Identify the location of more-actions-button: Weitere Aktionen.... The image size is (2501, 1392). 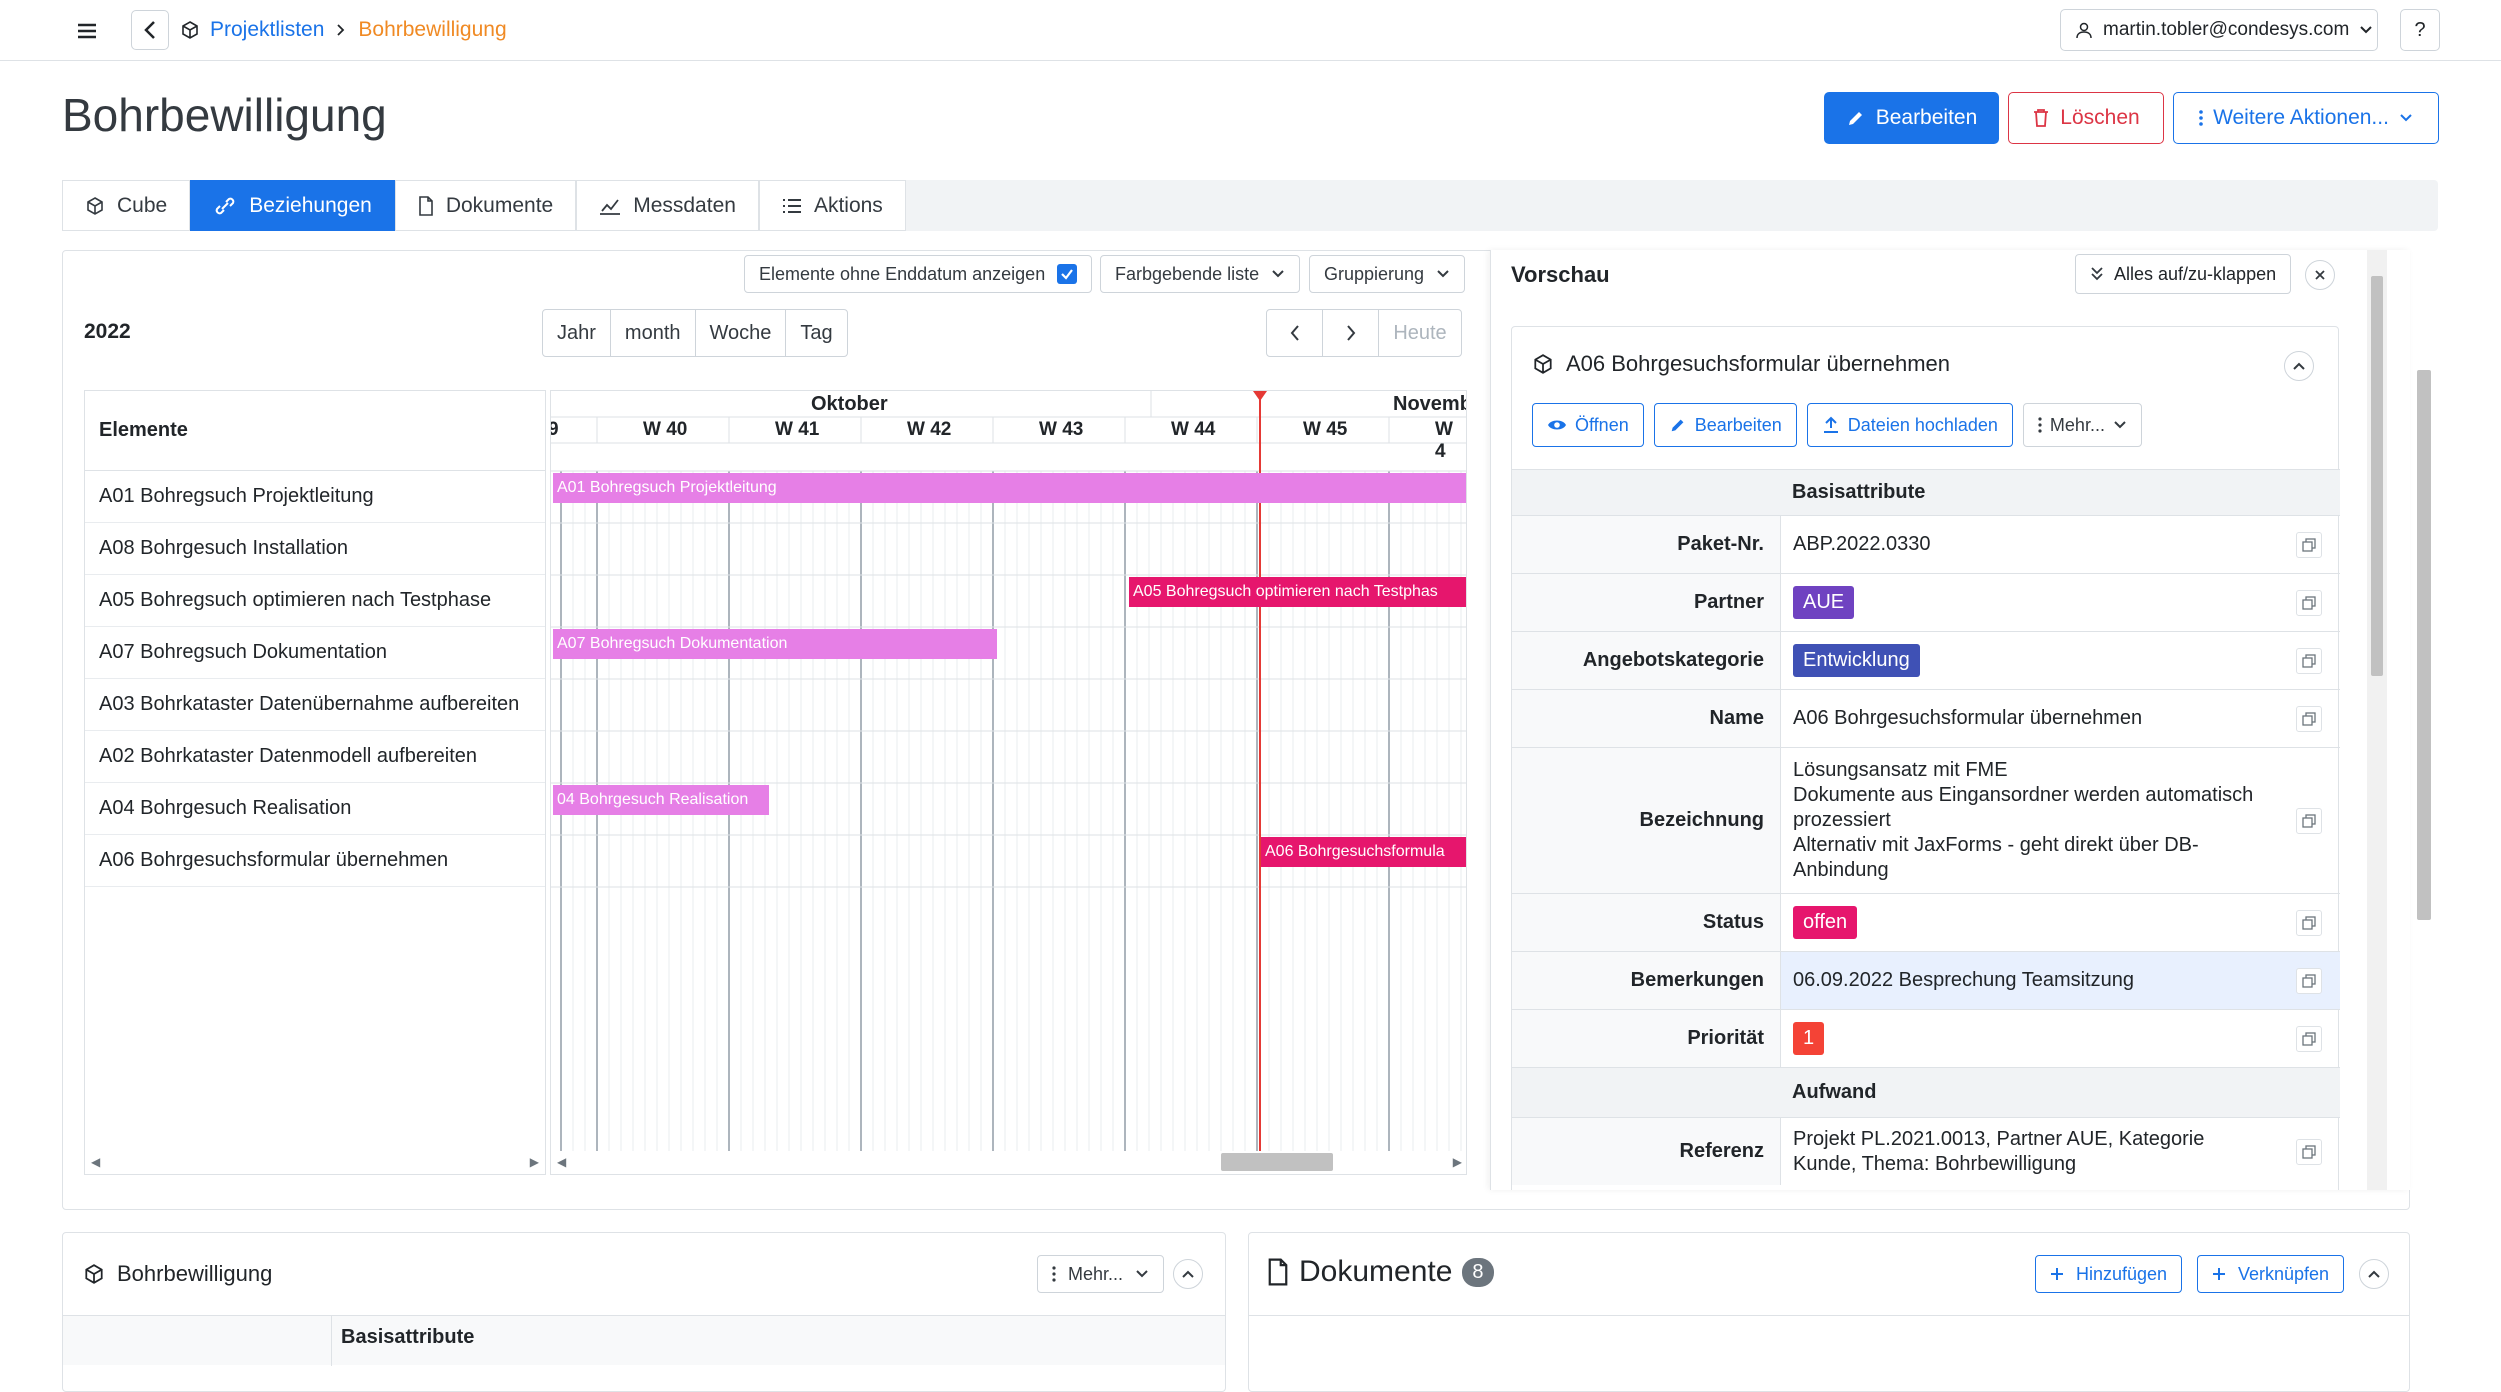
(2306, 118).